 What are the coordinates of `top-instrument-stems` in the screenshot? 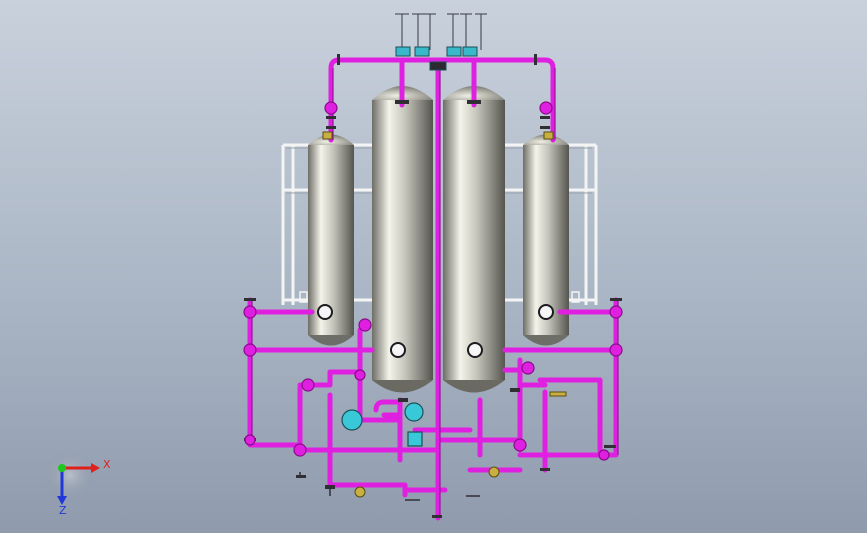 It's located at (441, 31).